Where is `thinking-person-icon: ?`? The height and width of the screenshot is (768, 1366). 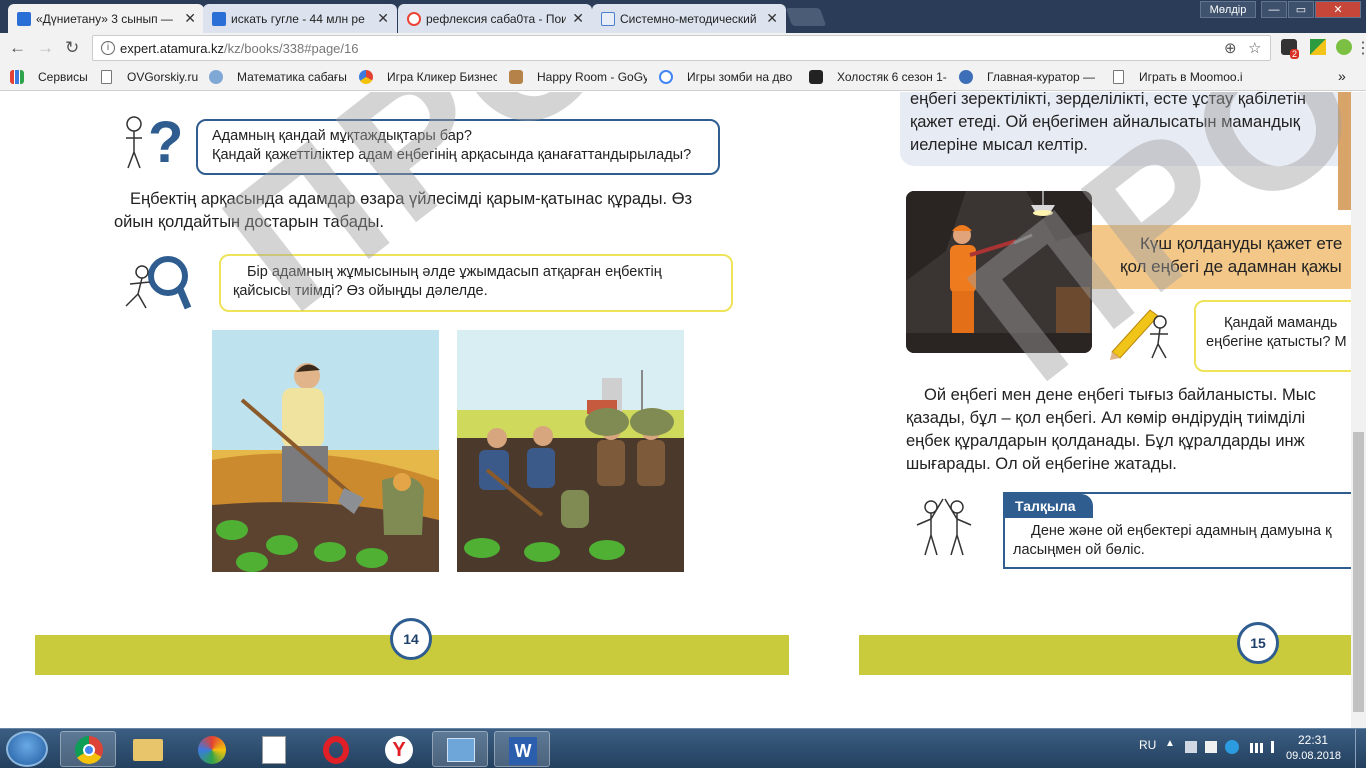
thinking-person-icon: ? is located at coordinates (154, 141).